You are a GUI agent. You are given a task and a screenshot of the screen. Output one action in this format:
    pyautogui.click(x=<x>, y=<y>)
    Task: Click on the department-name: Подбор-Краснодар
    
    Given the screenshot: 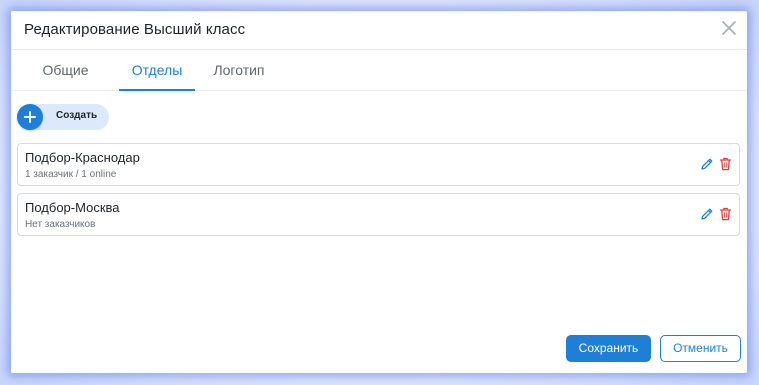 What is the action you would take?
    pyautogui.click(x=82, y=157)
    